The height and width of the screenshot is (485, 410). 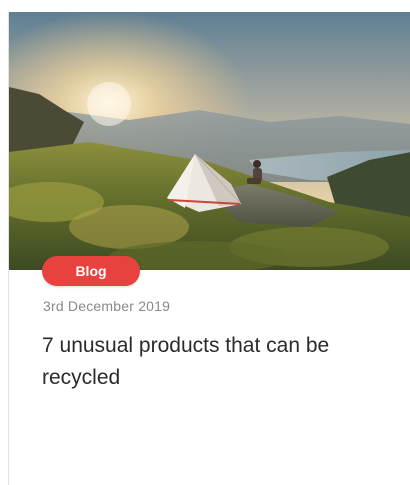 I want to click on post-date: 3rd December 2019, so click(x=107, y=306).